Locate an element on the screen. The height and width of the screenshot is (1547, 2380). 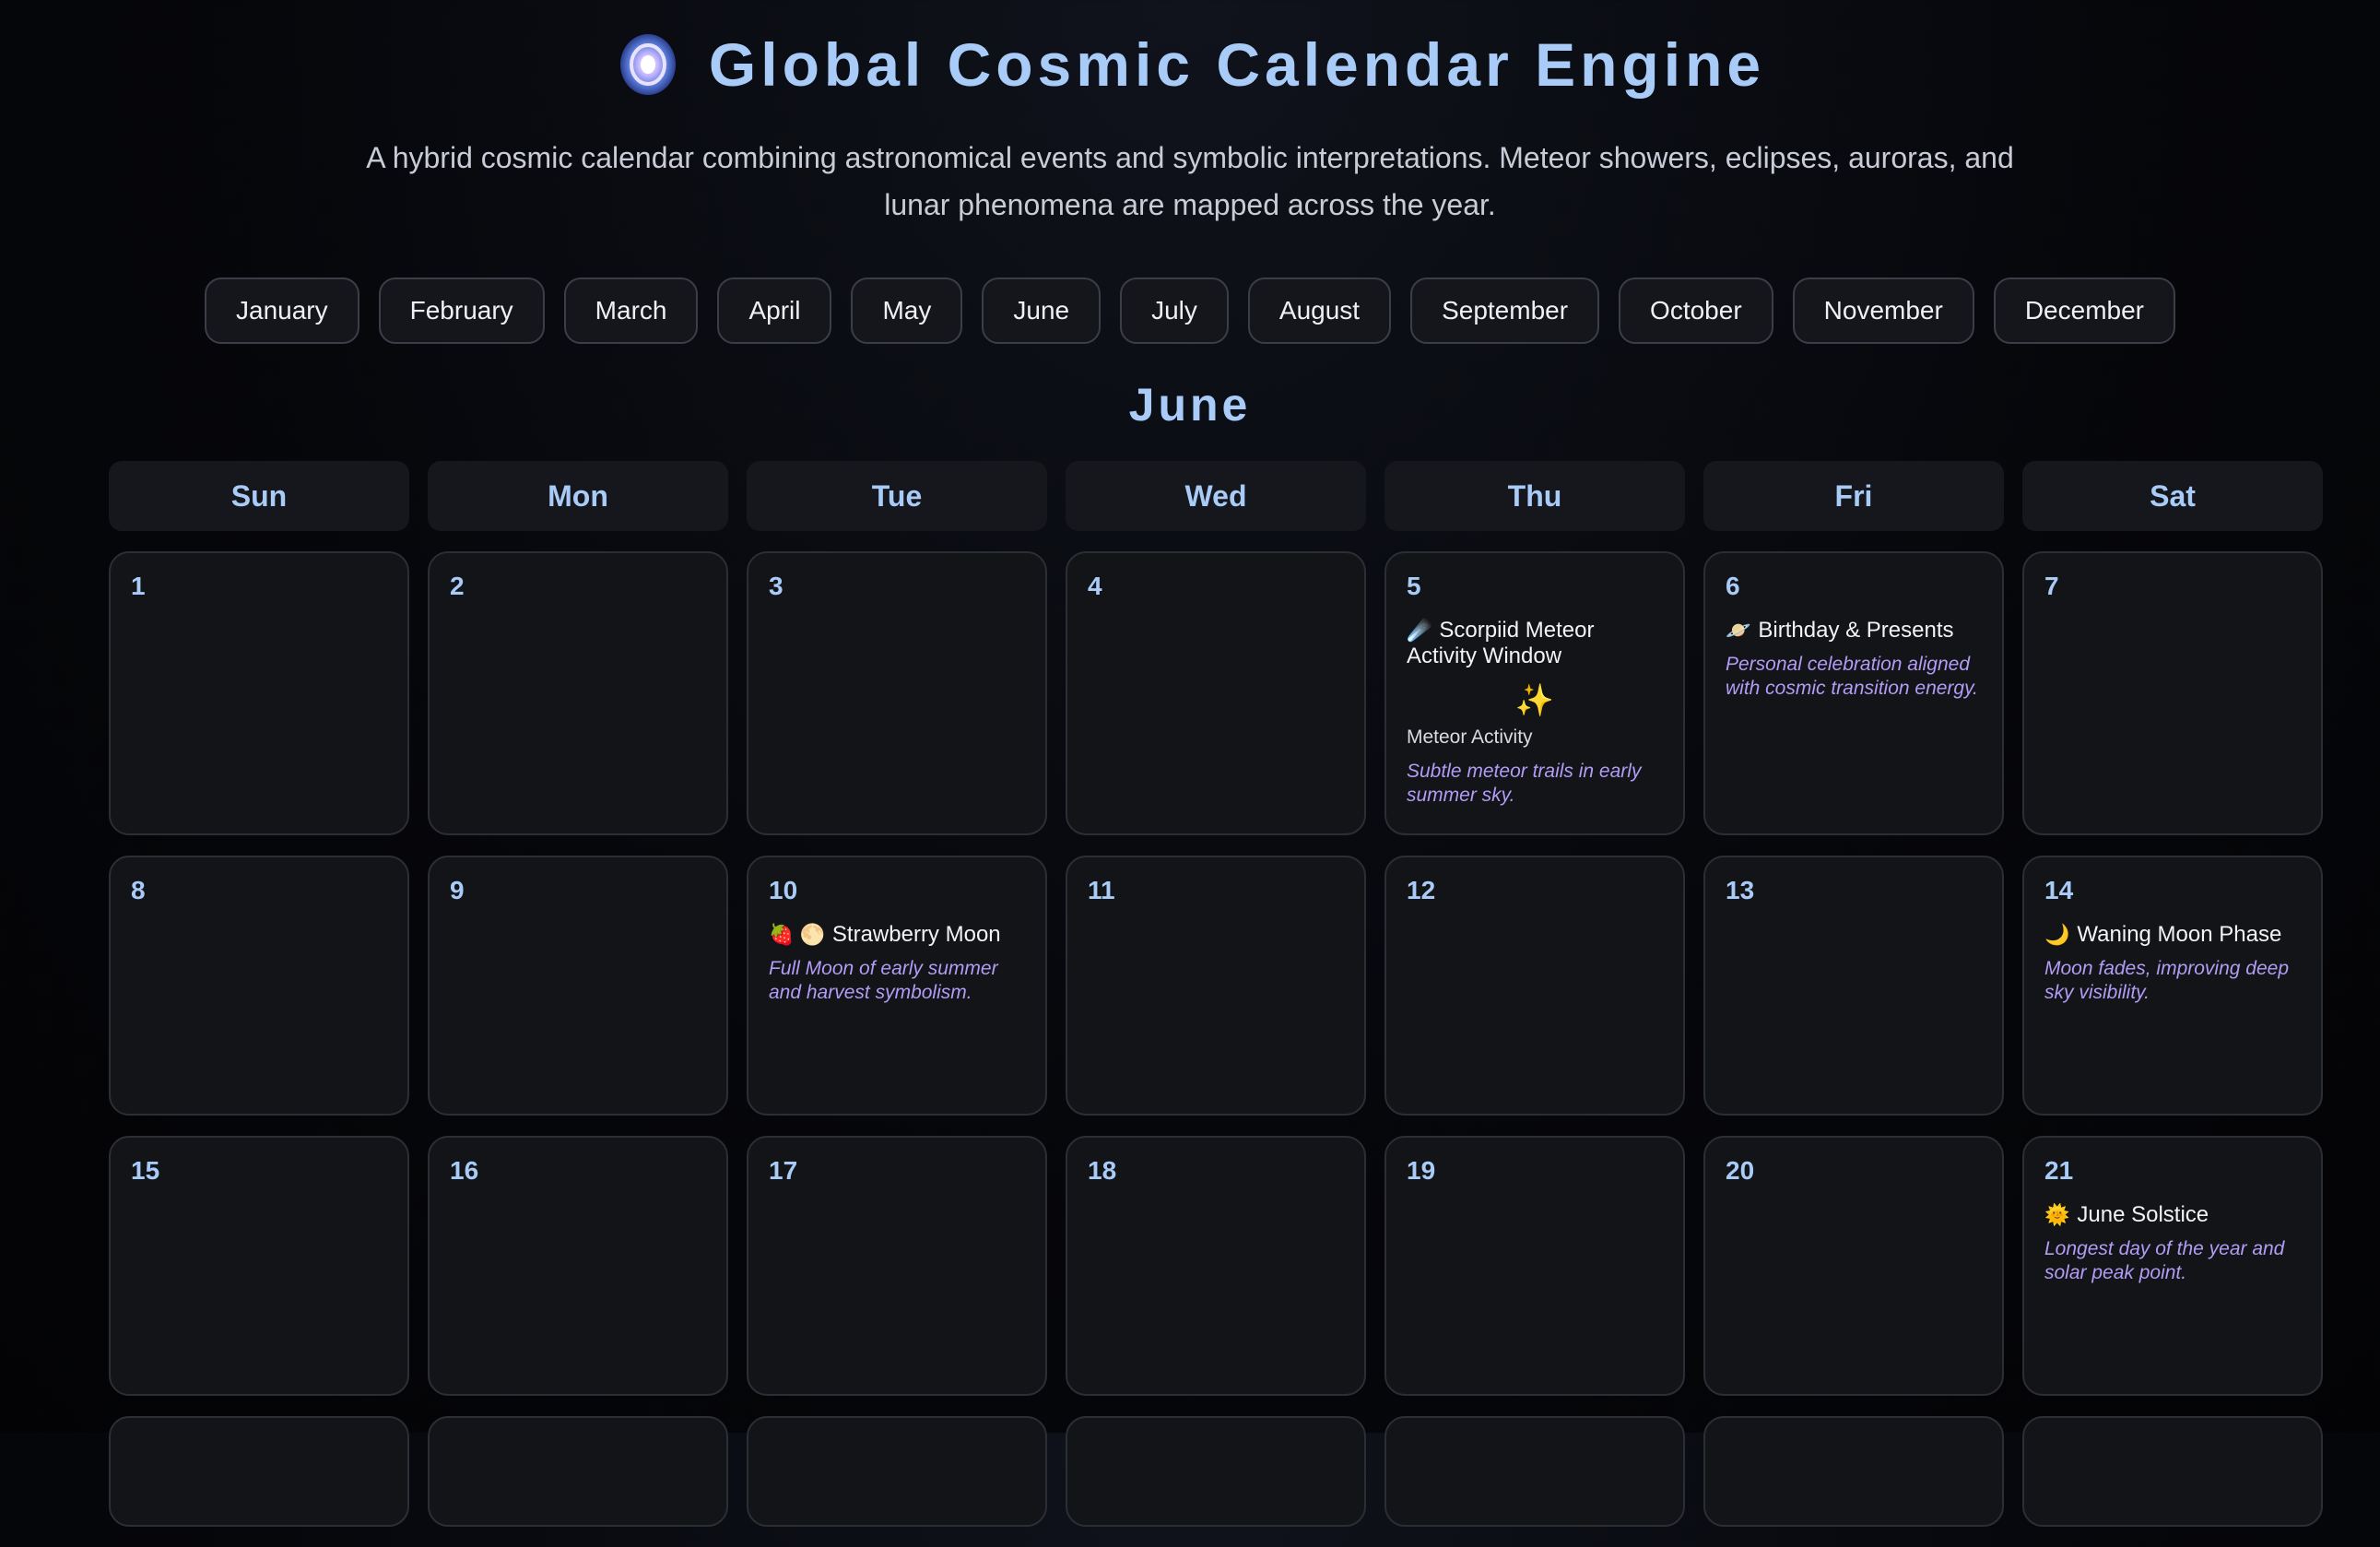
day-number: 20 is located at coordinates (1740, 1170).